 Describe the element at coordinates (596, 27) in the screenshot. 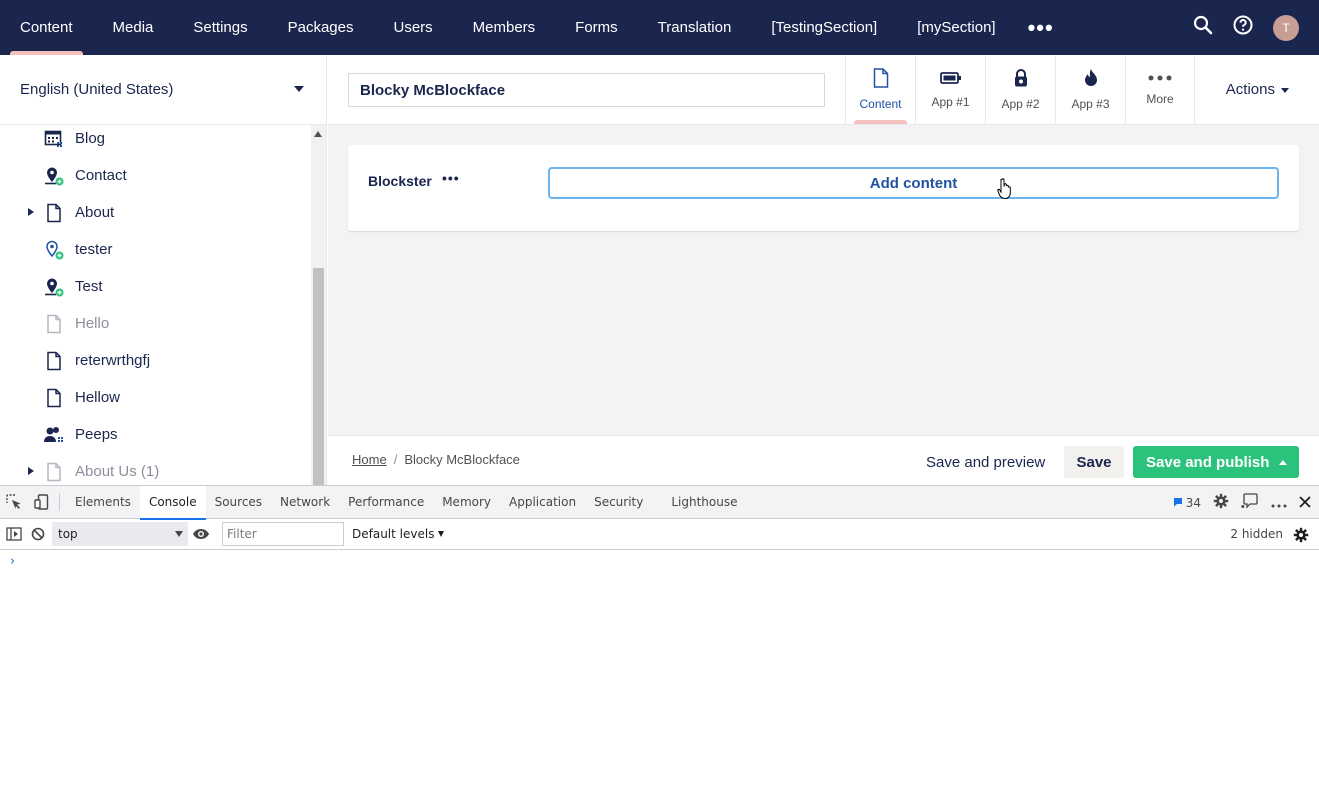

I see `section-forms: Forms` at that location.